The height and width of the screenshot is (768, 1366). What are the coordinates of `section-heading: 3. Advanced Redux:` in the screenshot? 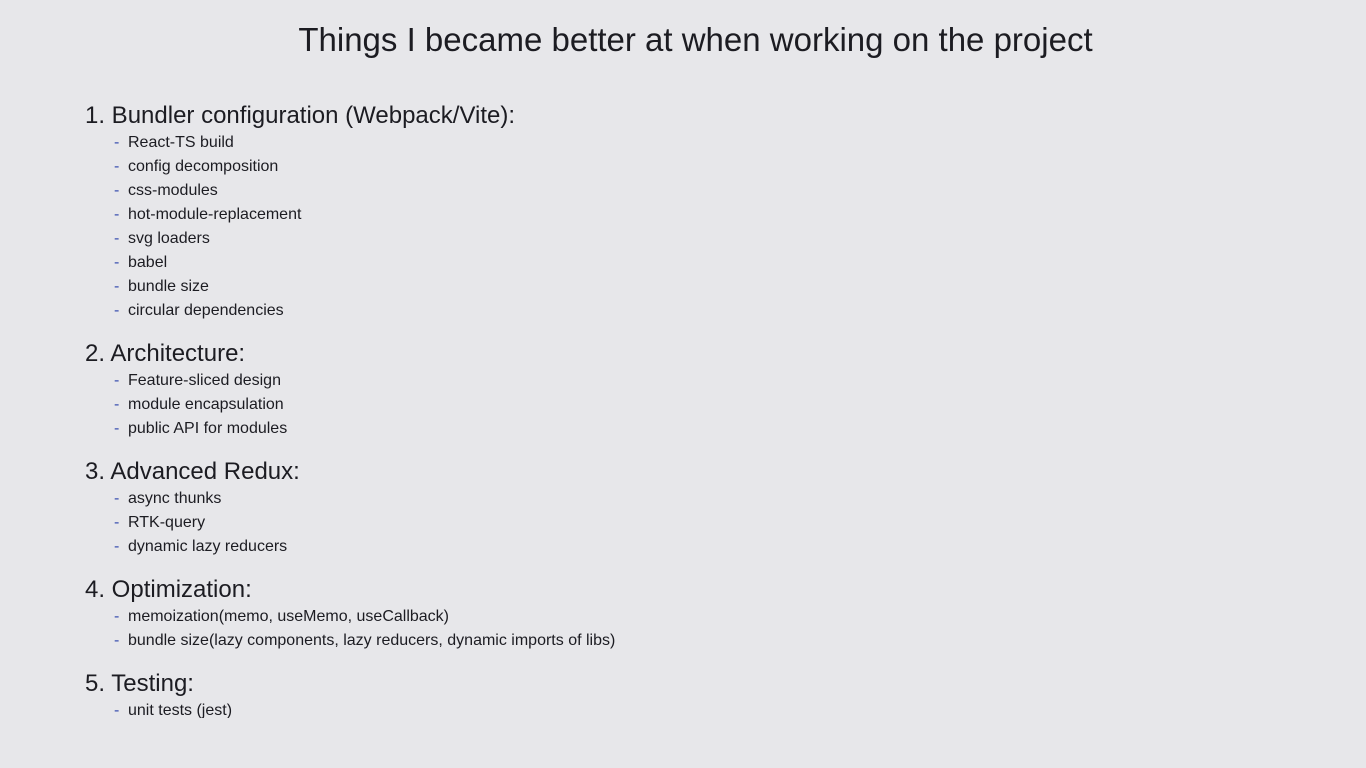 It's located at (192, 471).